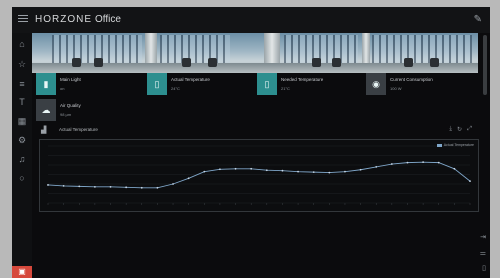 This screenshot has height=278, width=500. What do you see at coordinates (22, 272) in the screenshot?
I see `alert-icon: ▣` at bounding box center [22, 272].